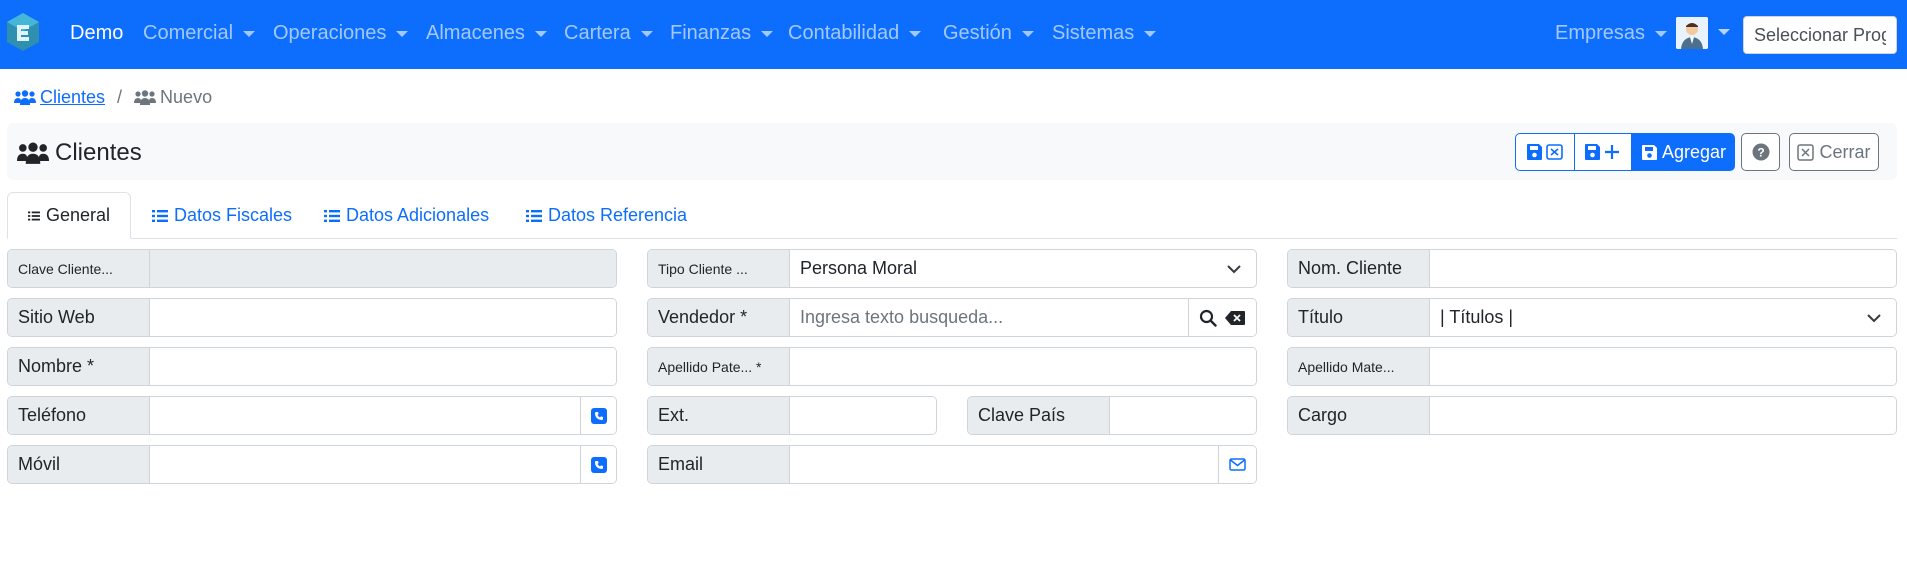  Describe the element at coordinates (23, 32) in the screenshot. I see `app-logo-icon` at that location.